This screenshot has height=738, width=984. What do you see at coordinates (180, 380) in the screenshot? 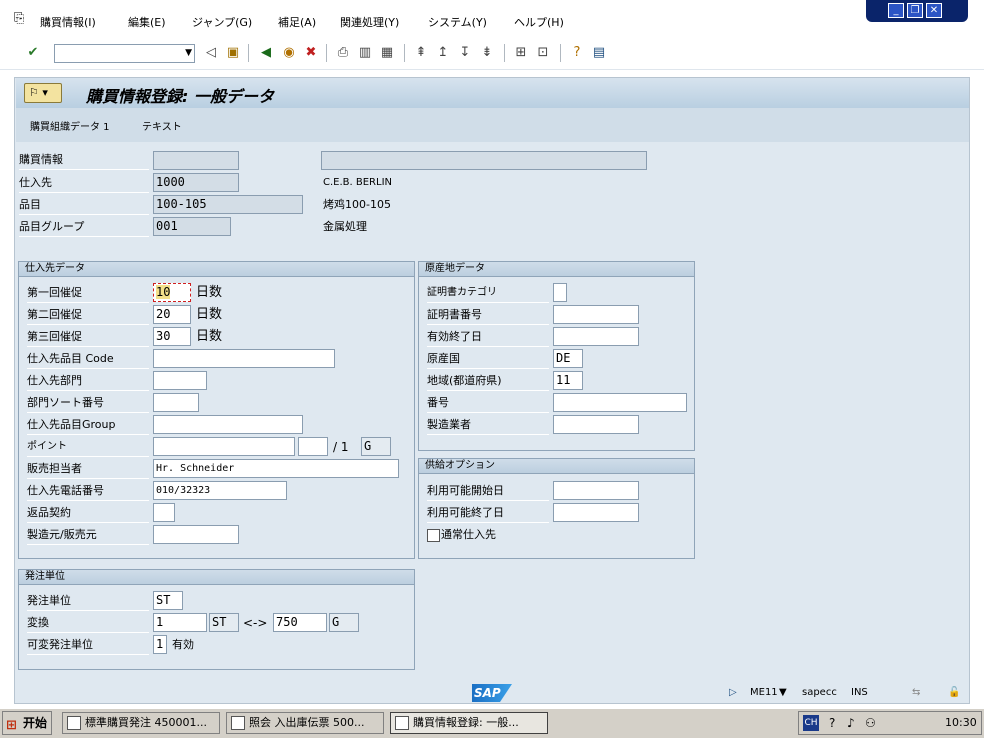
I see `vendor-subrange-field` at bounding box center [180, 380].